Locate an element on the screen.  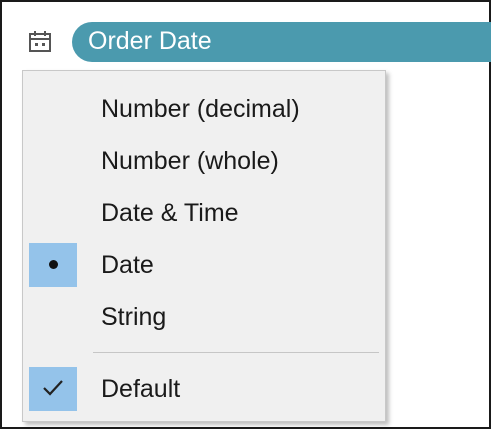
checkmark-icon is located at coordinates (53, 388).